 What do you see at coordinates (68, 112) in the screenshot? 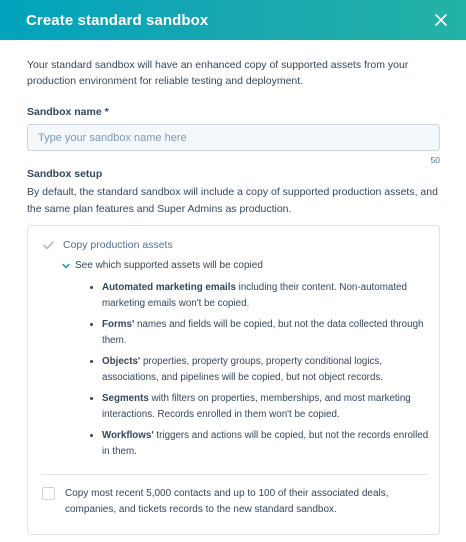
I see `sandbox-name-label: Sandbox name *` at bounding box center [68, 112].